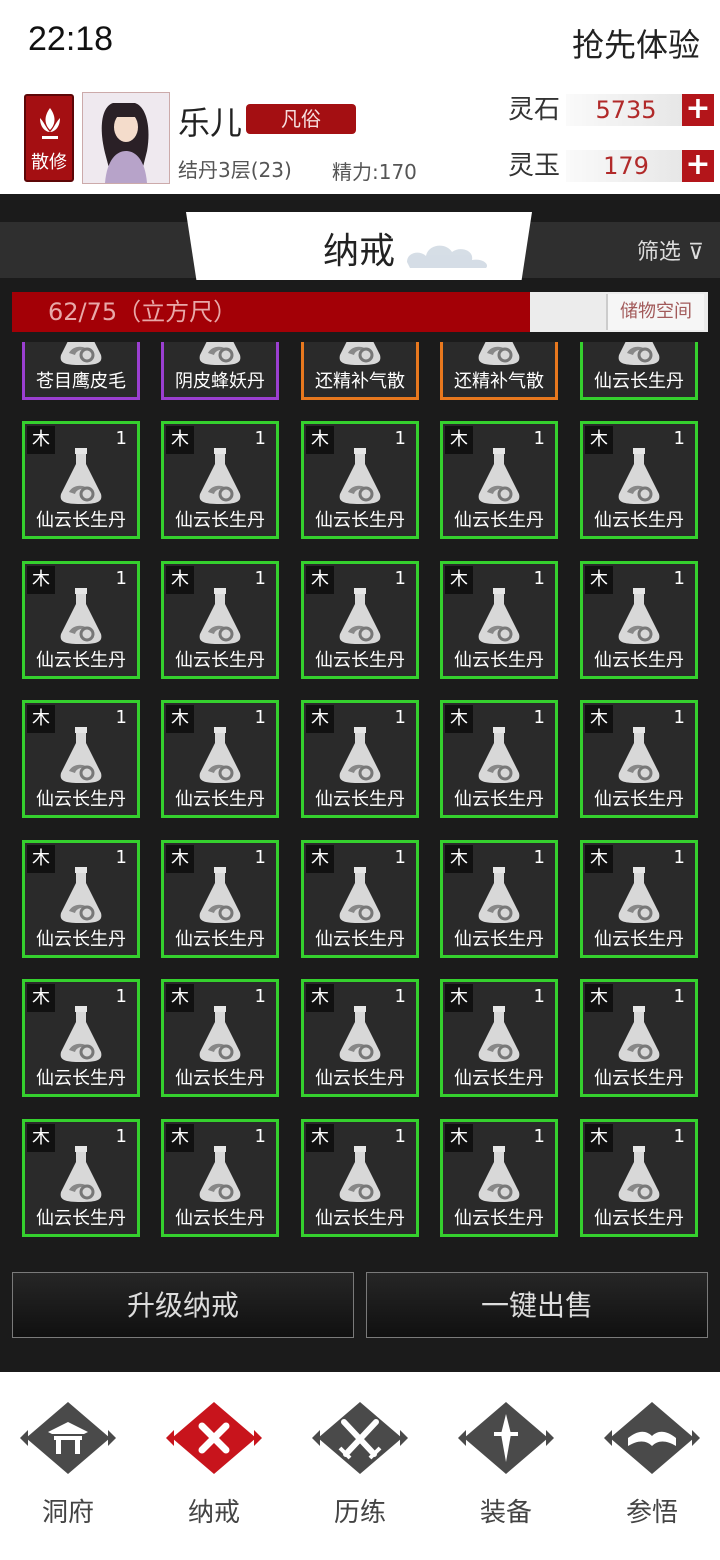  I want to click on storage-space-button: 储物空间, so click(655, 312).